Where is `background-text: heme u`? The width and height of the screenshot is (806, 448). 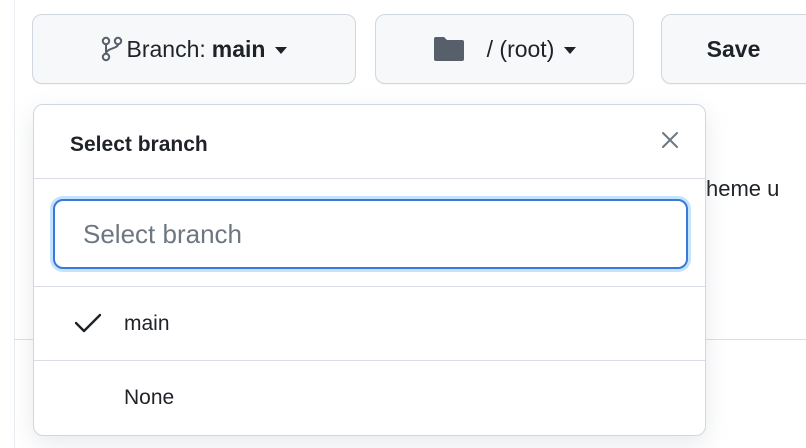 background-text: heme u is located at coordinates (743, 188).